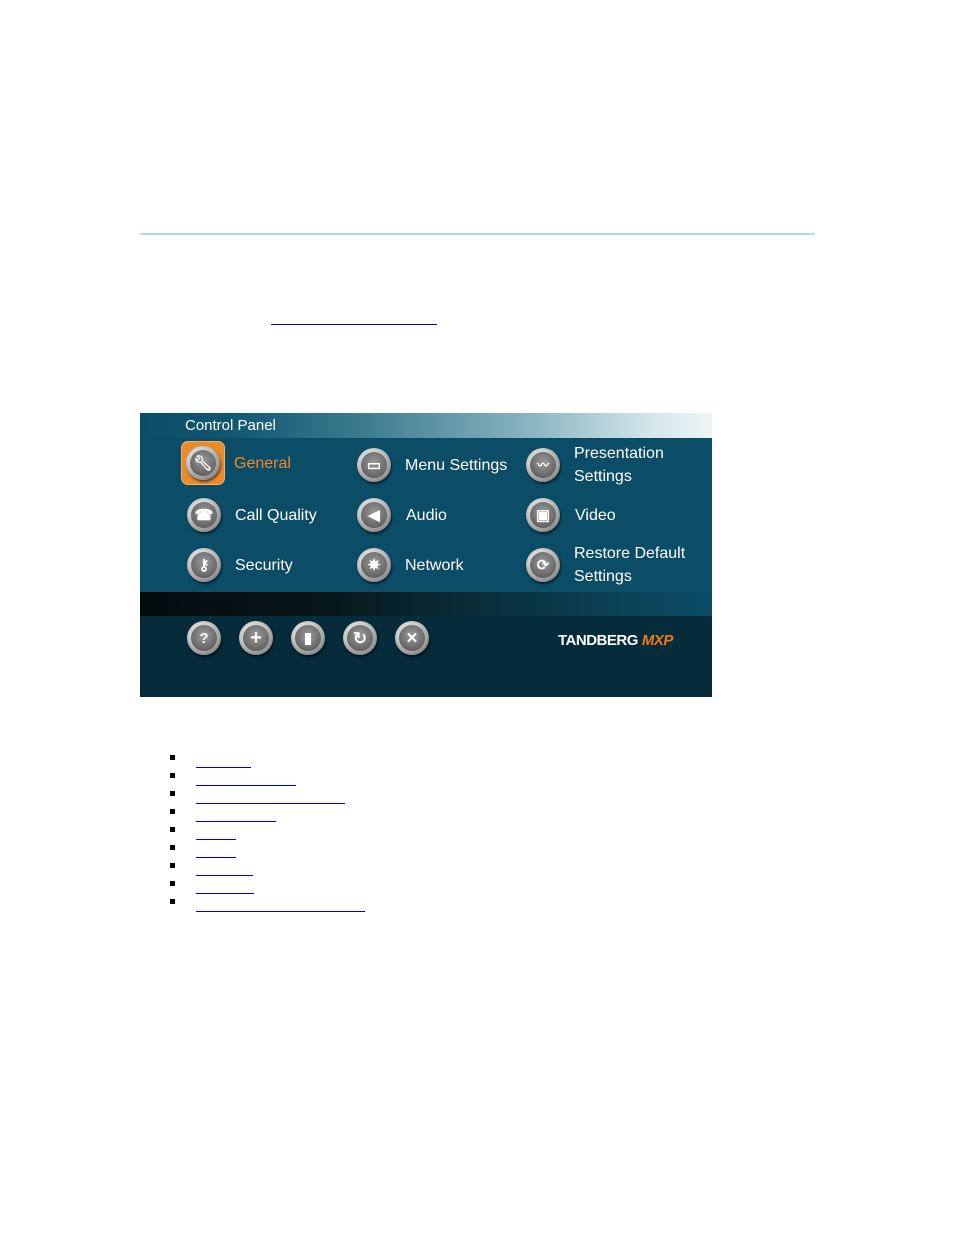  I want to click on tandberg-mxp-logo: TANDBERG MXP, so click(615, 640).